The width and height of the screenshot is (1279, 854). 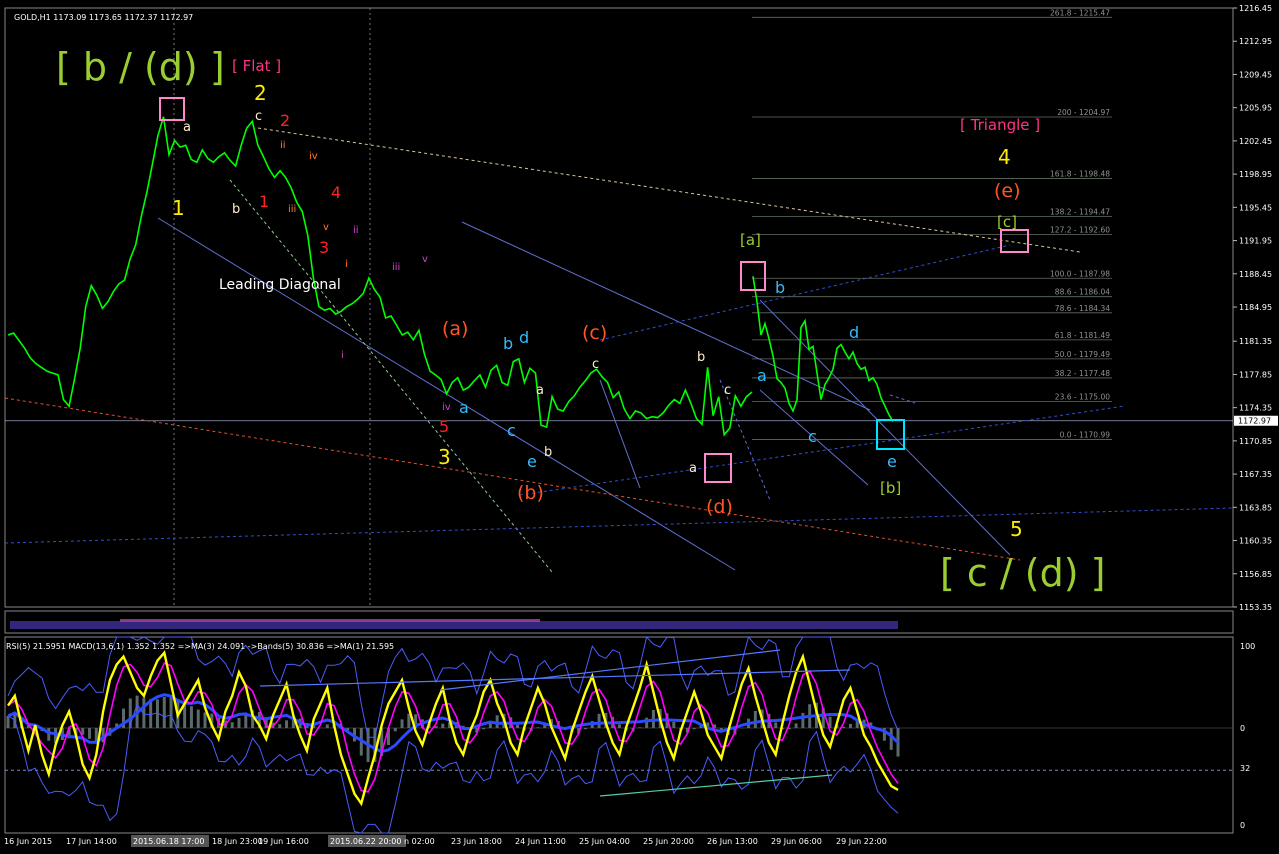 What do you see at coordinates (168, 841) in the screenshot?
I see `x-tick-label: 2015.06.18 17:00` at bounding box center [168, 841].